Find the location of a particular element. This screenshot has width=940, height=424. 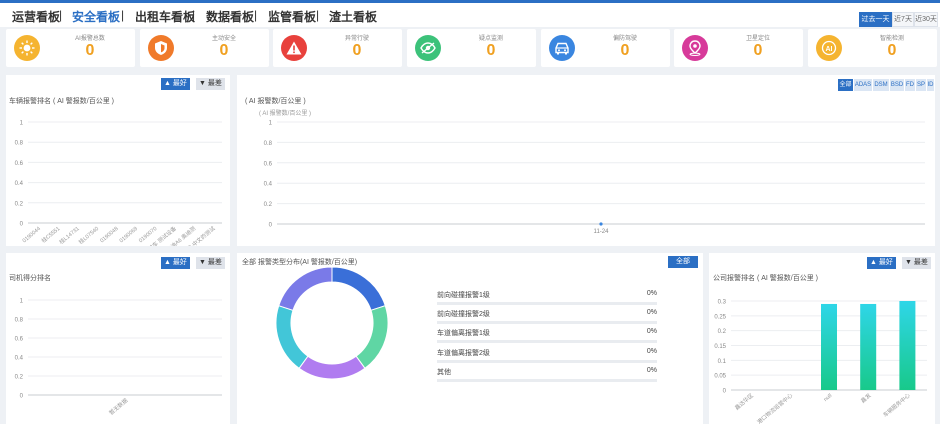

stat-card-ai-alarms: AI报警总数 0 is located at coordinates (70, 48).